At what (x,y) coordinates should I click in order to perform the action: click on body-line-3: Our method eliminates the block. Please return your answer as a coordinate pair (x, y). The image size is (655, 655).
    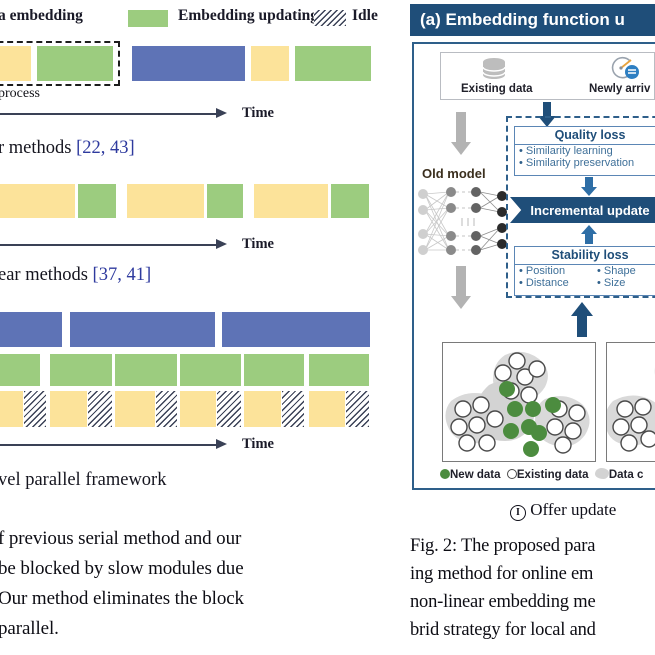
    Looking at the image, I should click on (122, 598).